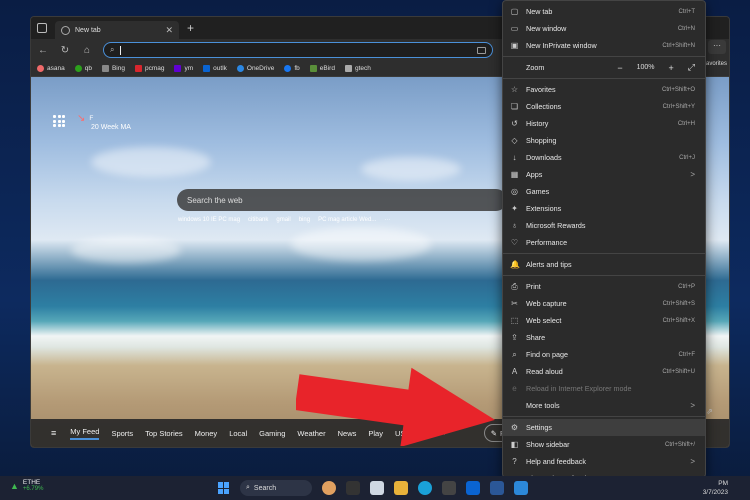 The width and height of the screenshot is (750, 500). What do you see at coordinates (604, 157) in the screenshot?
I see `menu-item-downloads: ↓ Downloads Ctrl+J` at bounding box center [604, 157].